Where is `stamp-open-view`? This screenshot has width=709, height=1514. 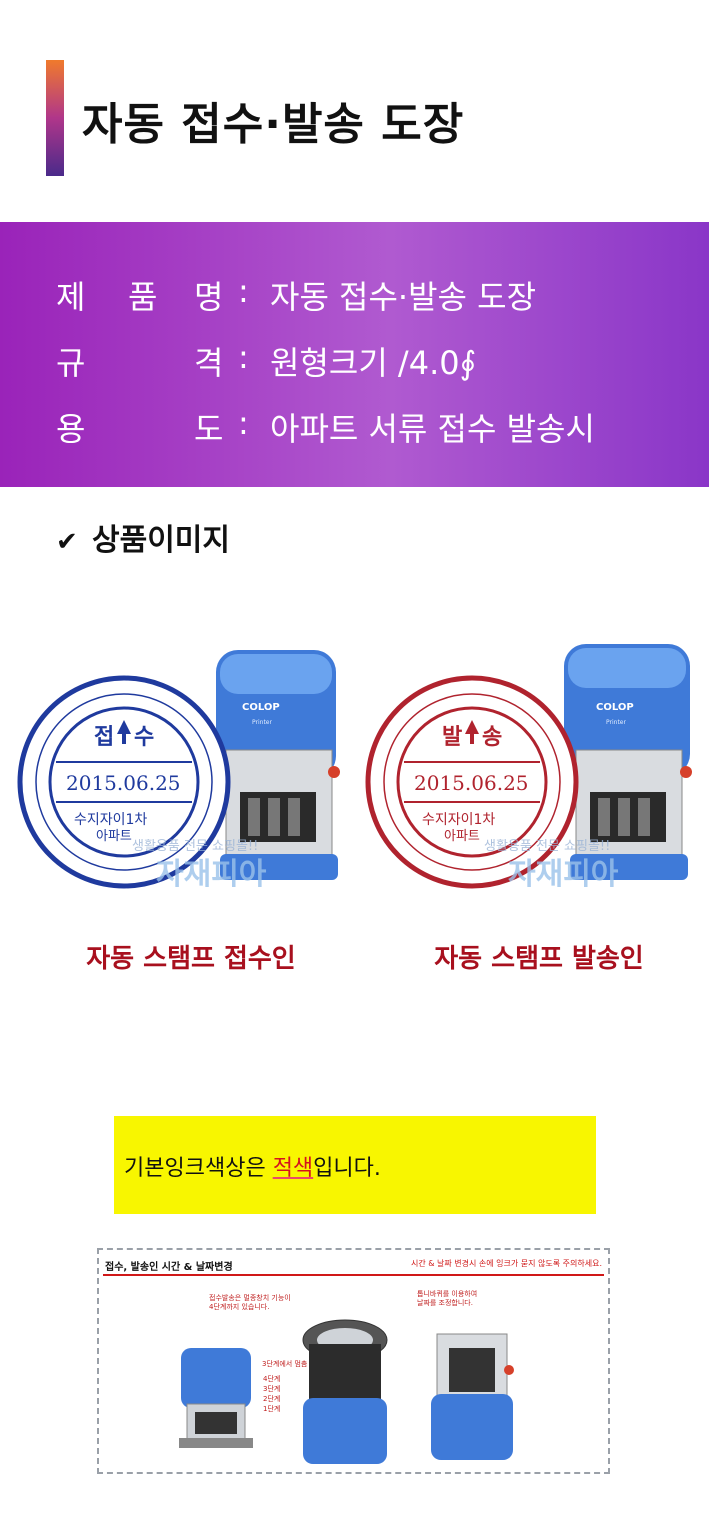 stamp-open-view is located at coordinates (345, 1391).